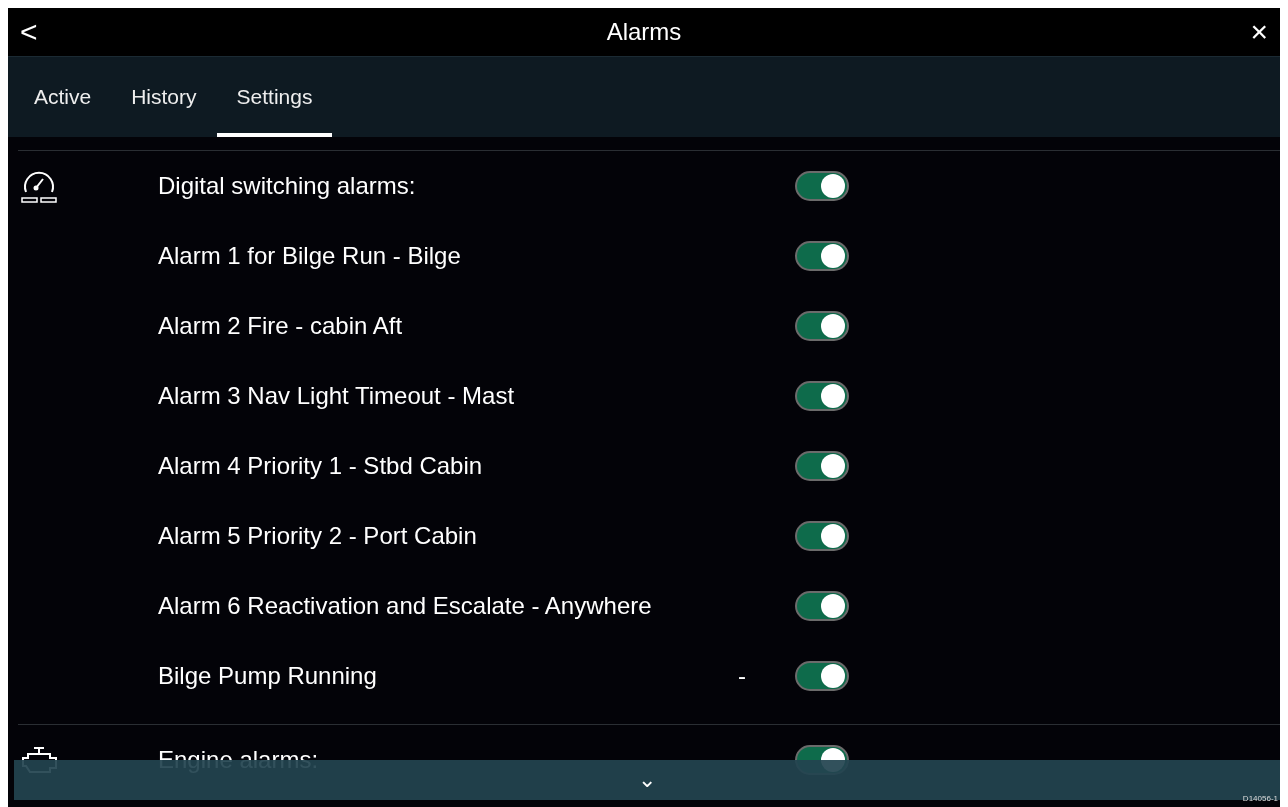 The width and height of the screenshot is (1288, 807). Describe the element at coordinates (1260, 799) in the screenshot. I see `figure-code: D14056-1` at that location.